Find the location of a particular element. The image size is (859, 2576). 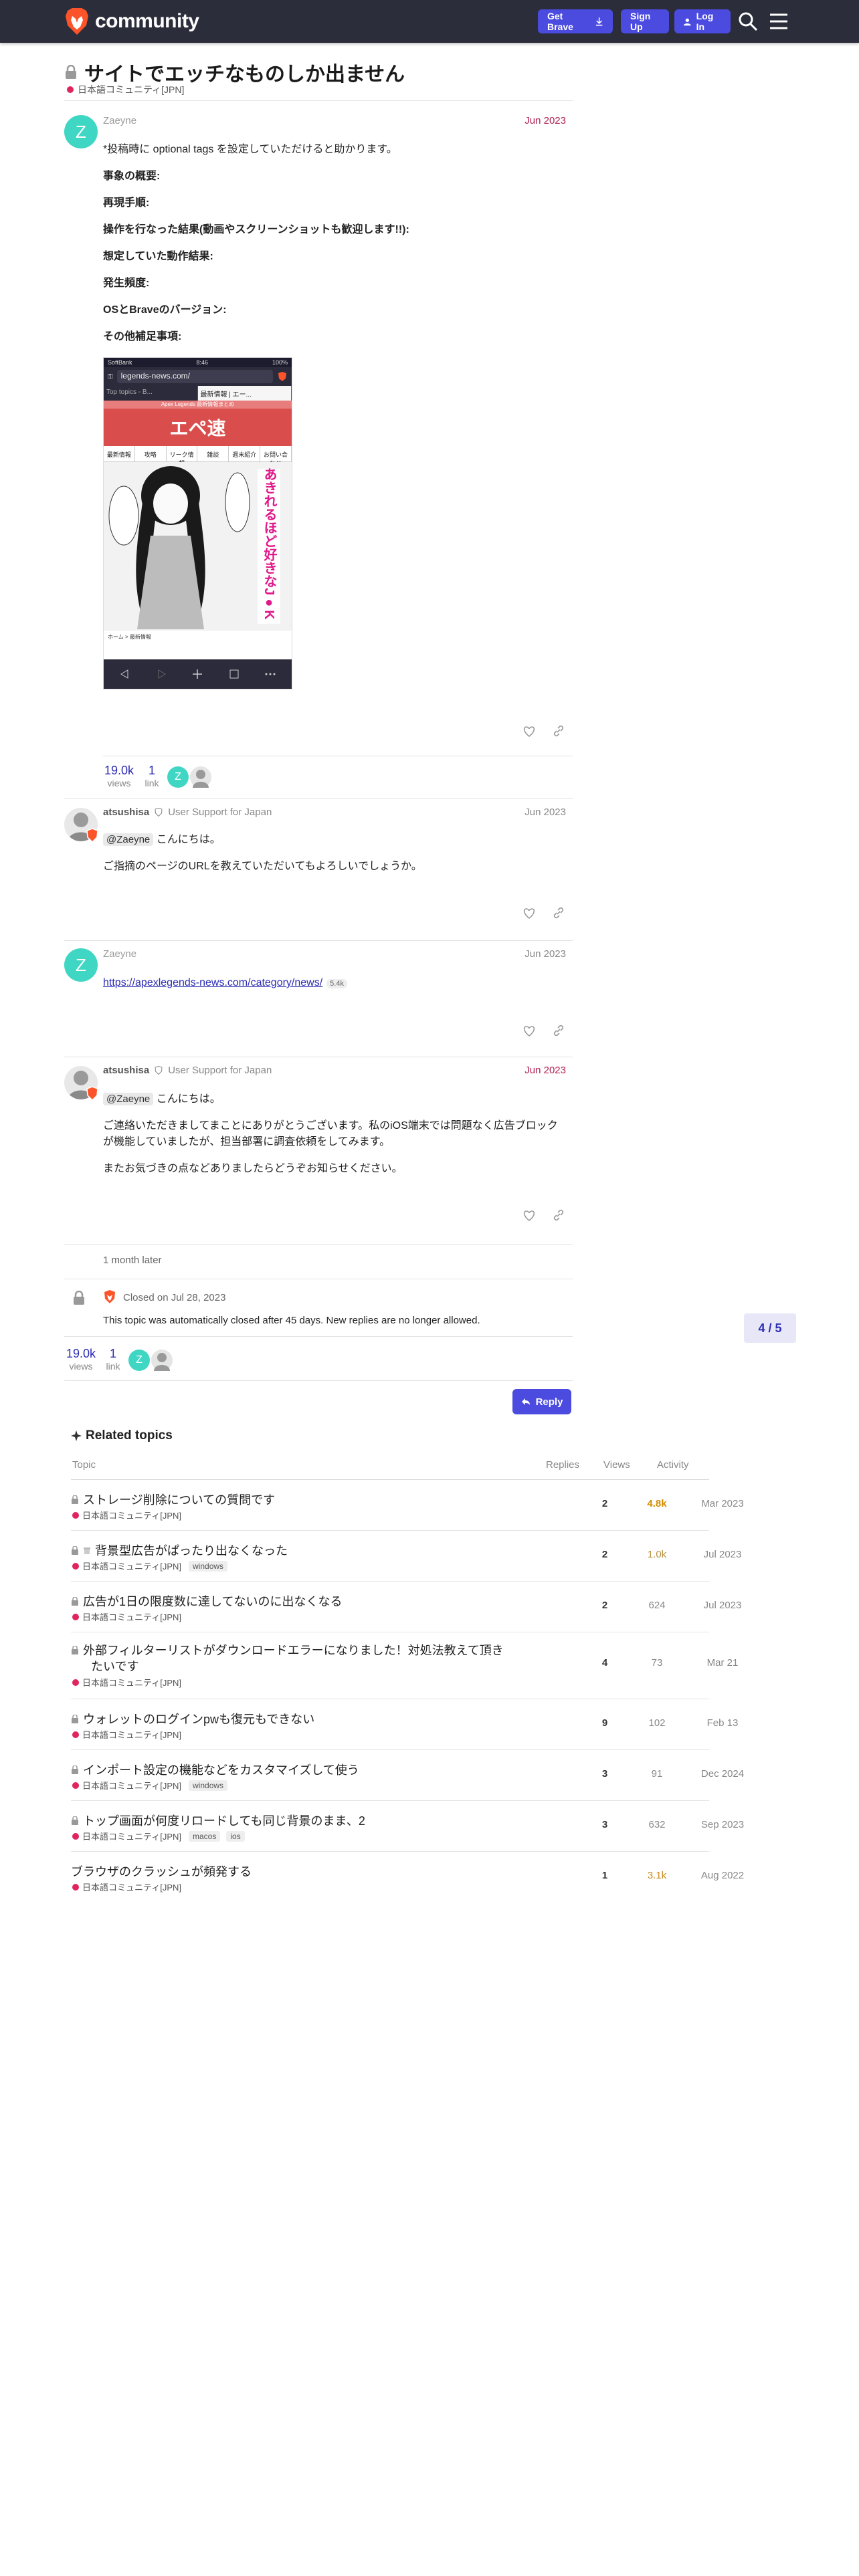

topic-link: 背景型広告がぱったり出なくなった is located at coordinates (179, 1550).